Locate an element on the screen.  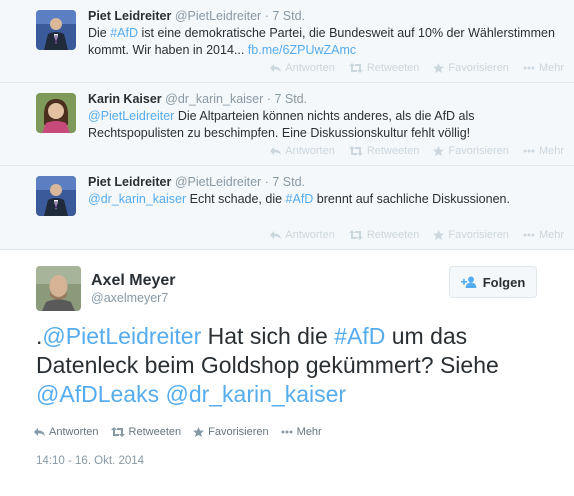
text-segment: Hat sich die is located at coordinates (268, 336).